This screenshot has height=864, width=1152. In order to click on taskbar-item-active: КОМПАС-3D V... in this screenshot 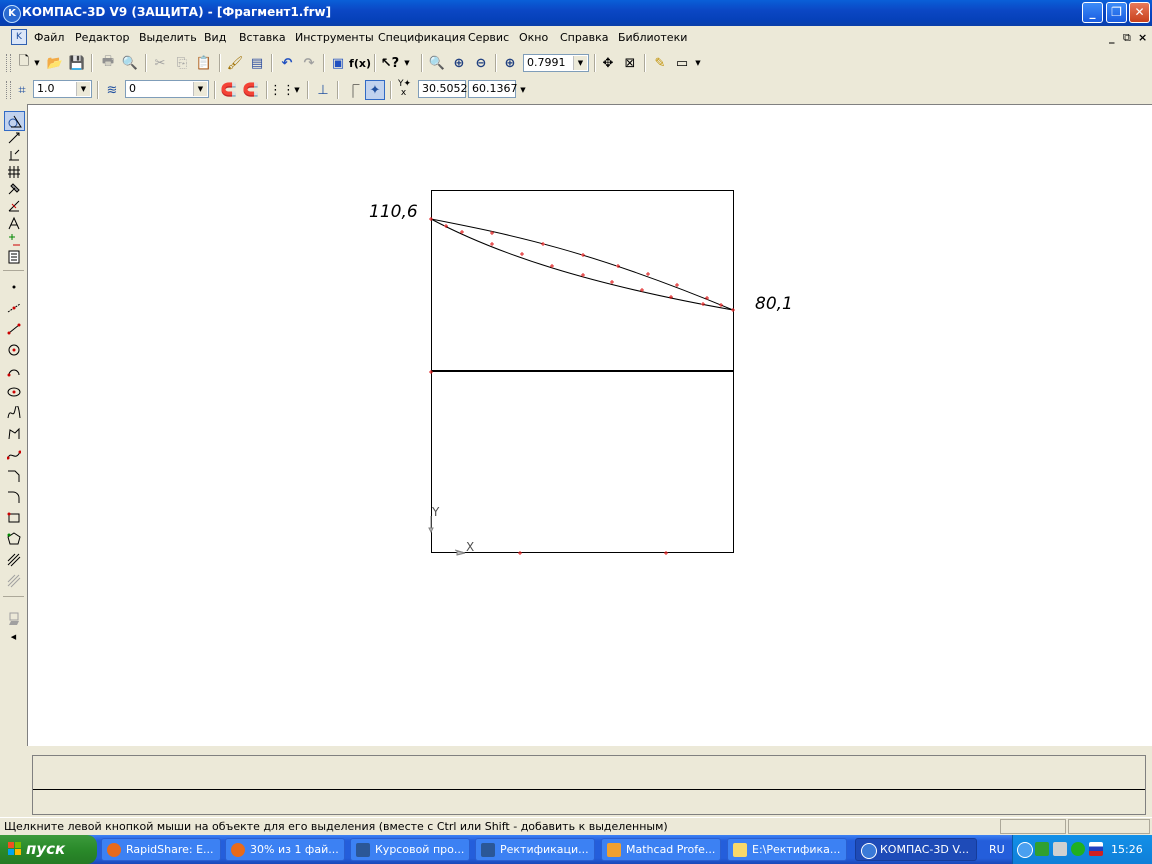, I will do `click(916, 849)`.